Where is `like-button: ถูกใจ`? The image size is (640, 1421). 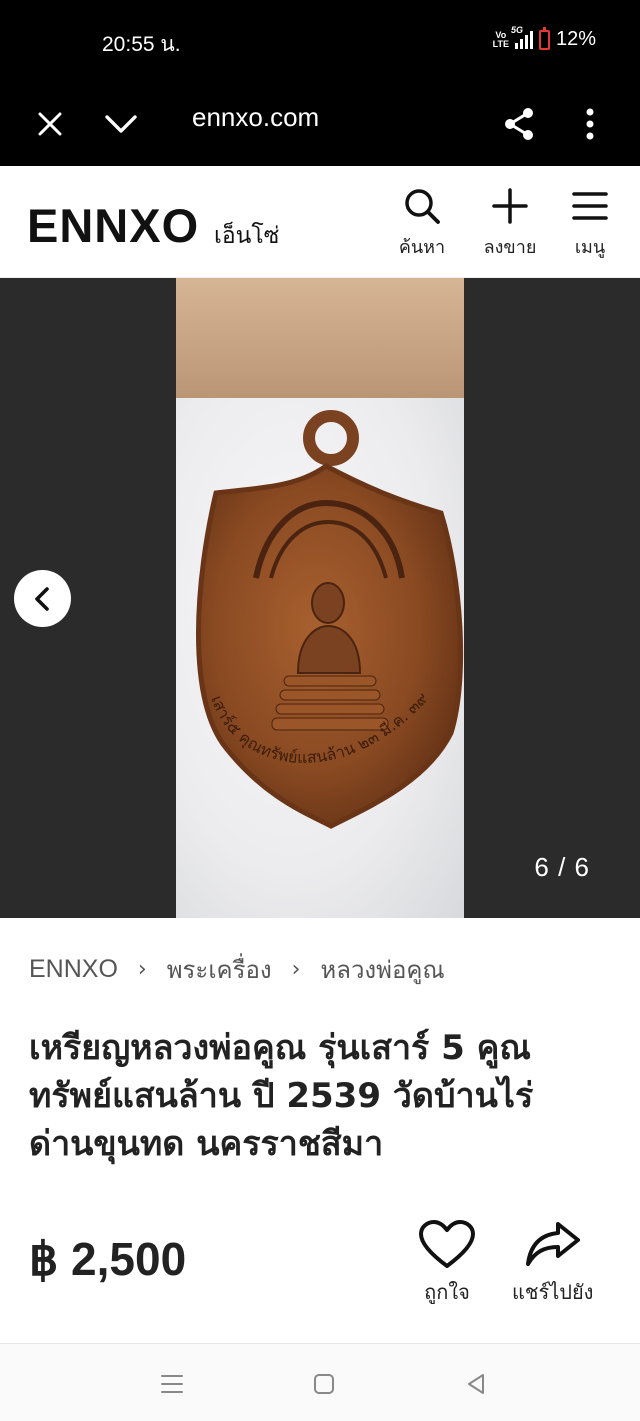 like-button: ถูกใจ is located at coordinates (447, 1264).